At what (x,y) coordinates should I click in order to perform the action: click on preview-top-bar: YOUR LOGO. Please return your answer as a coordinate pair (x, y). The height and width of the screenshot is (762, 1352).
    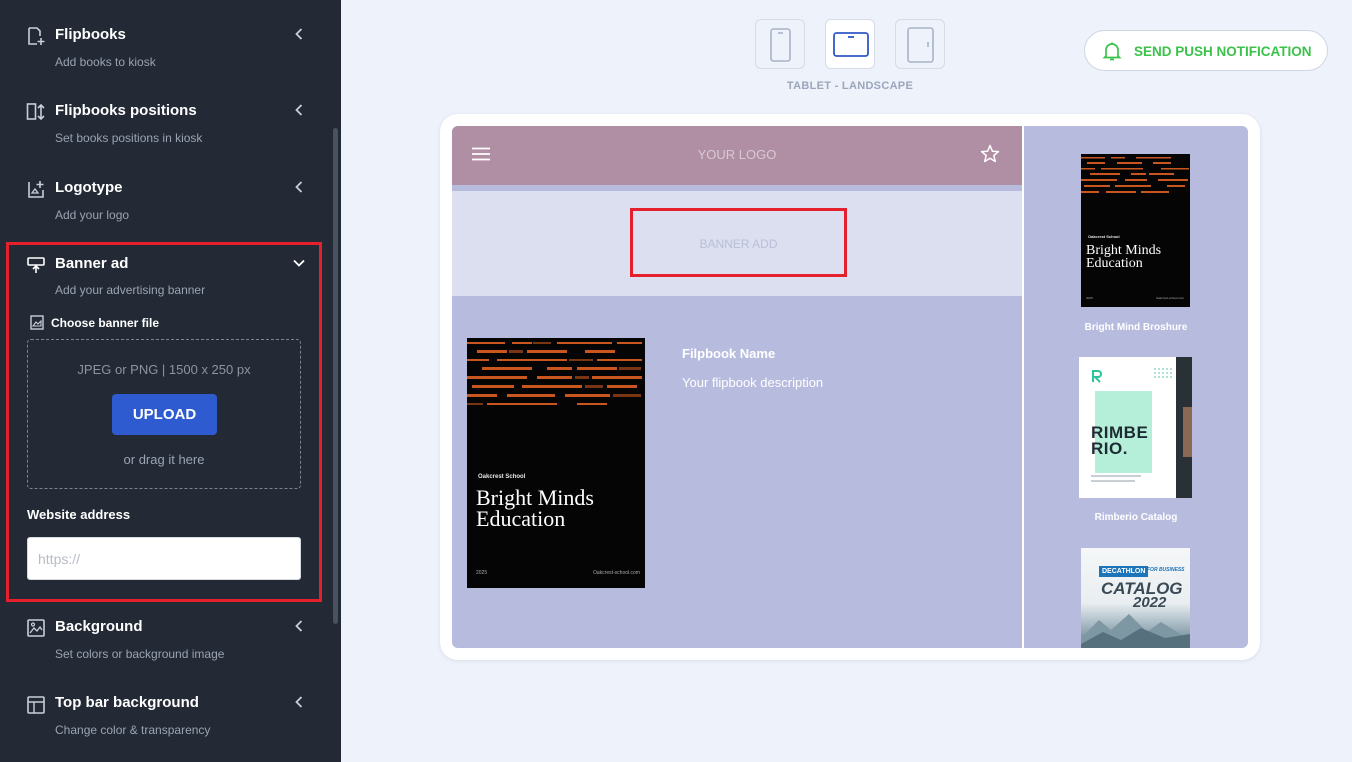
    Looking at the image, I should click on (737, 155).